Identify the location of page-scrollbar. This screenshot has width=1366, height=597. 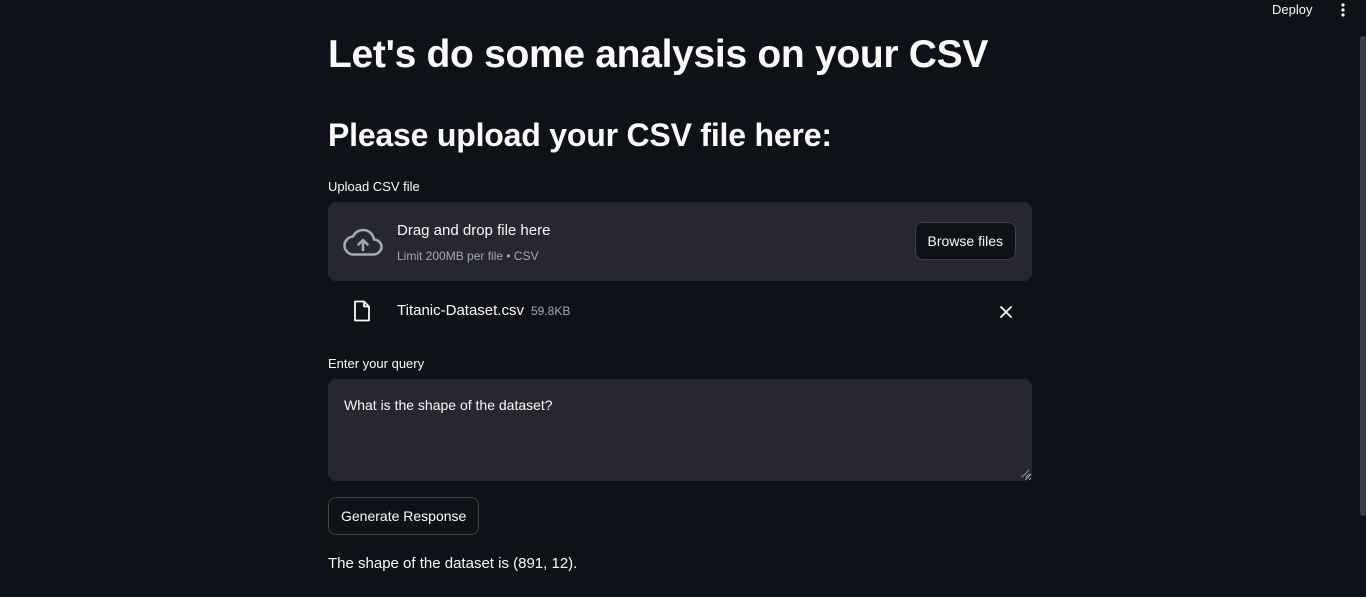
(1363, 276).